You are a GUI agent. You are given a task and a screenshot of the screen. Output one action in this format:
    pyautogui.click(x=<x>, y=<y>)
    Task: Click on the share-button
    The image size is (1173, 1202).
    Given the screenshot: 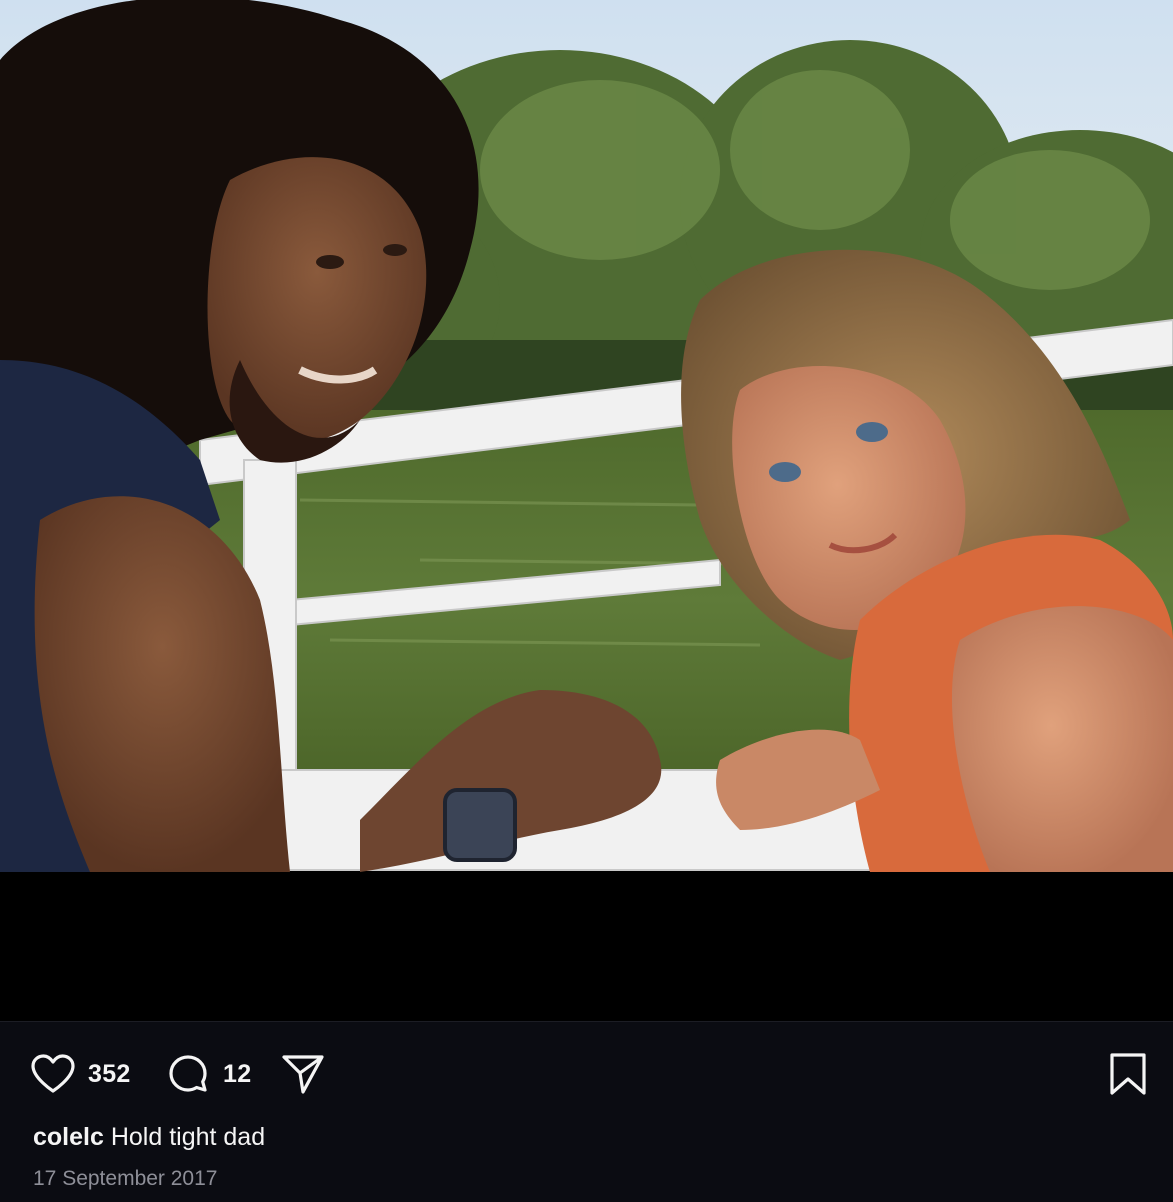 What is the action you would take?
    pyautogui.click(x=303, y=1074)
    